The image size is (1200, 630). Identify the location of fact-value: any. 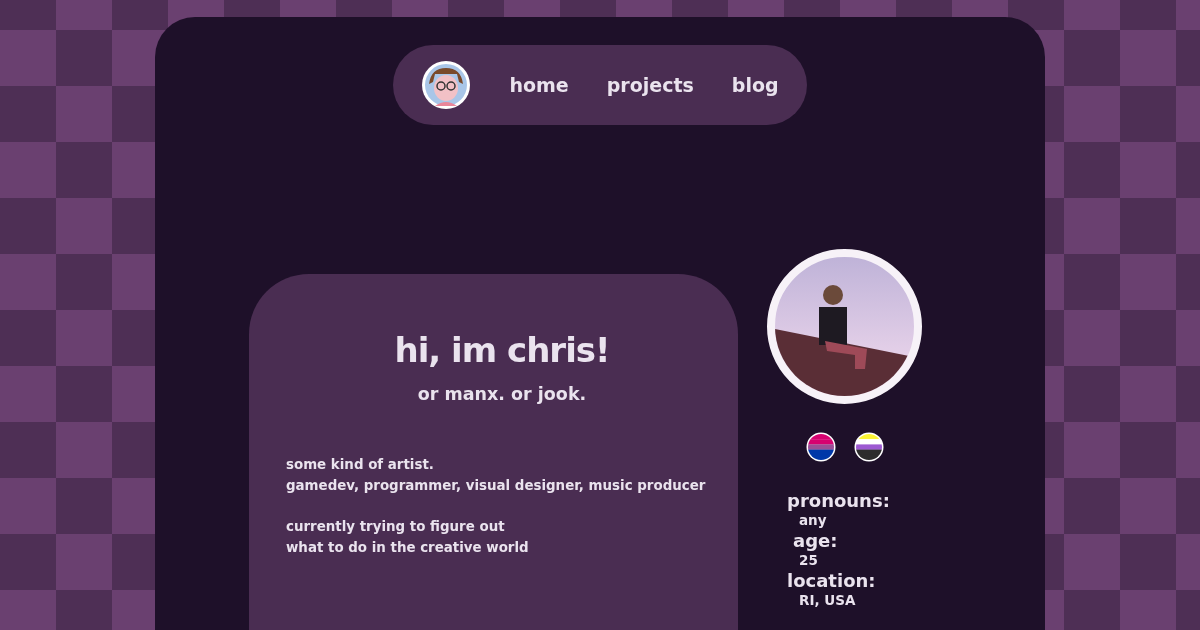
(812, 520).